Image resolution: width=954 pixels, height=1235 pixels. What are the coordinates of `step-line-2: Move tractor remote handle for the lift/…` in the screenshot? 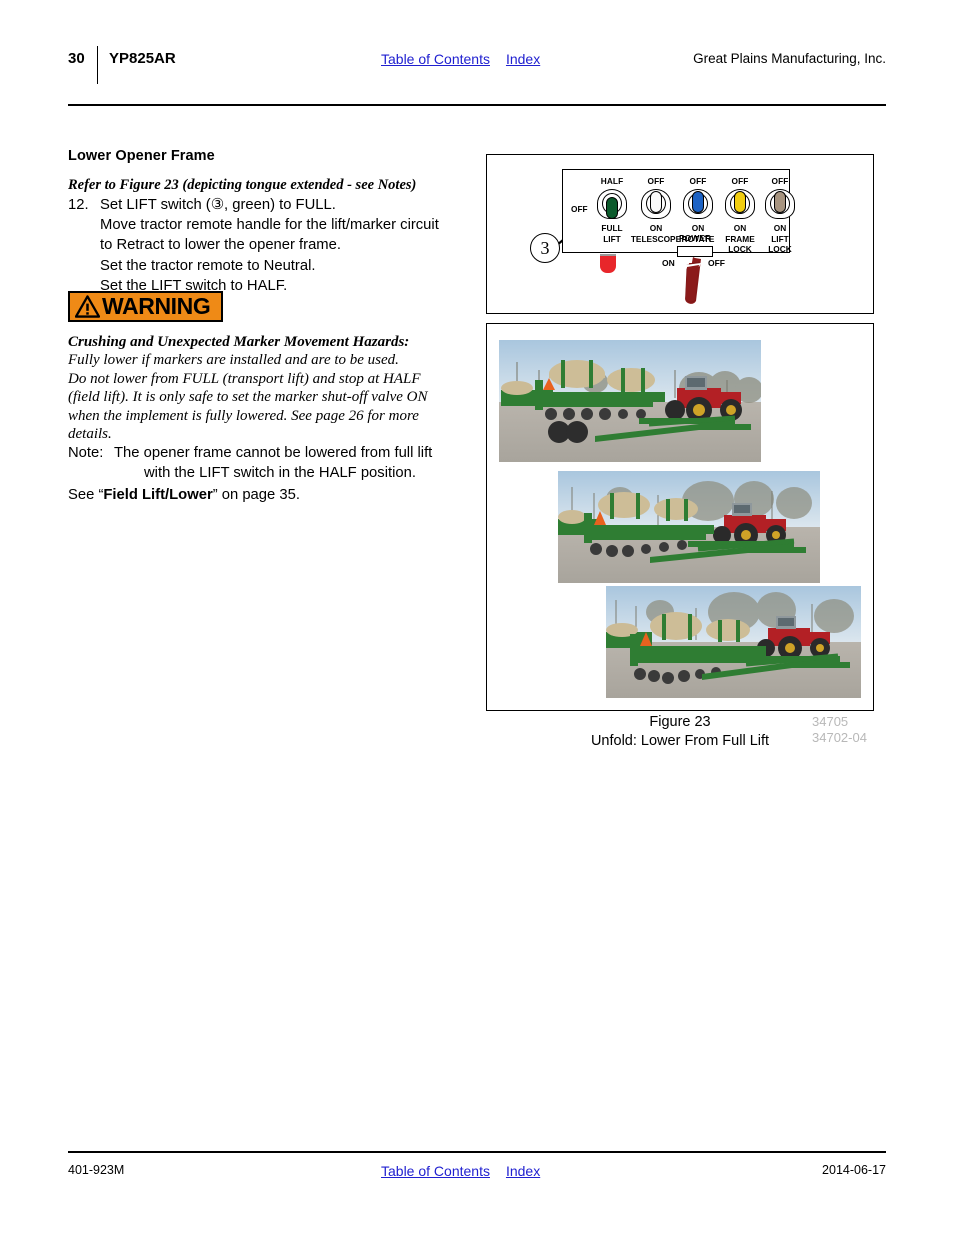 It's located at (269, 225).